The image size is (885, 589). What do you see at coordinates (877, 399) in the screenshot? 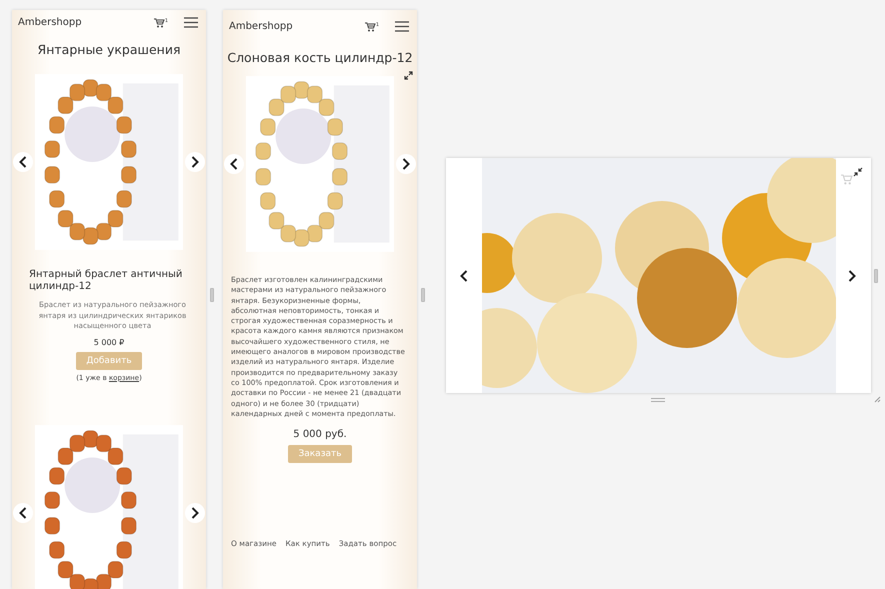
I see `resize-grip-icon` at bounding box center [877, 399].